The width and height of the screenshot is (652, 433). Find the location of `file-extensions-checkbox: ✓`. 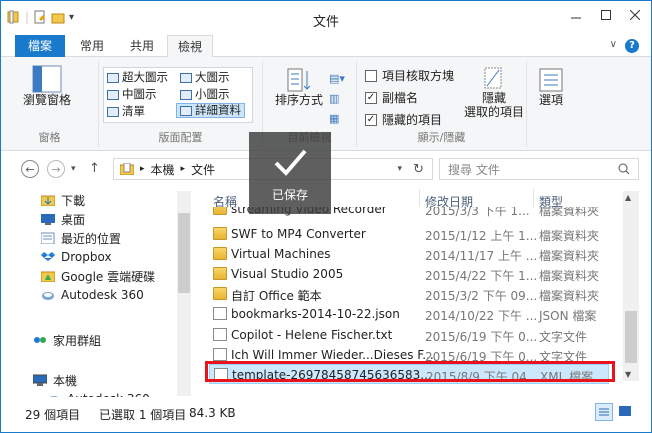

file-extensions-checkbox: ✓ is located at coordinates (371, 97).